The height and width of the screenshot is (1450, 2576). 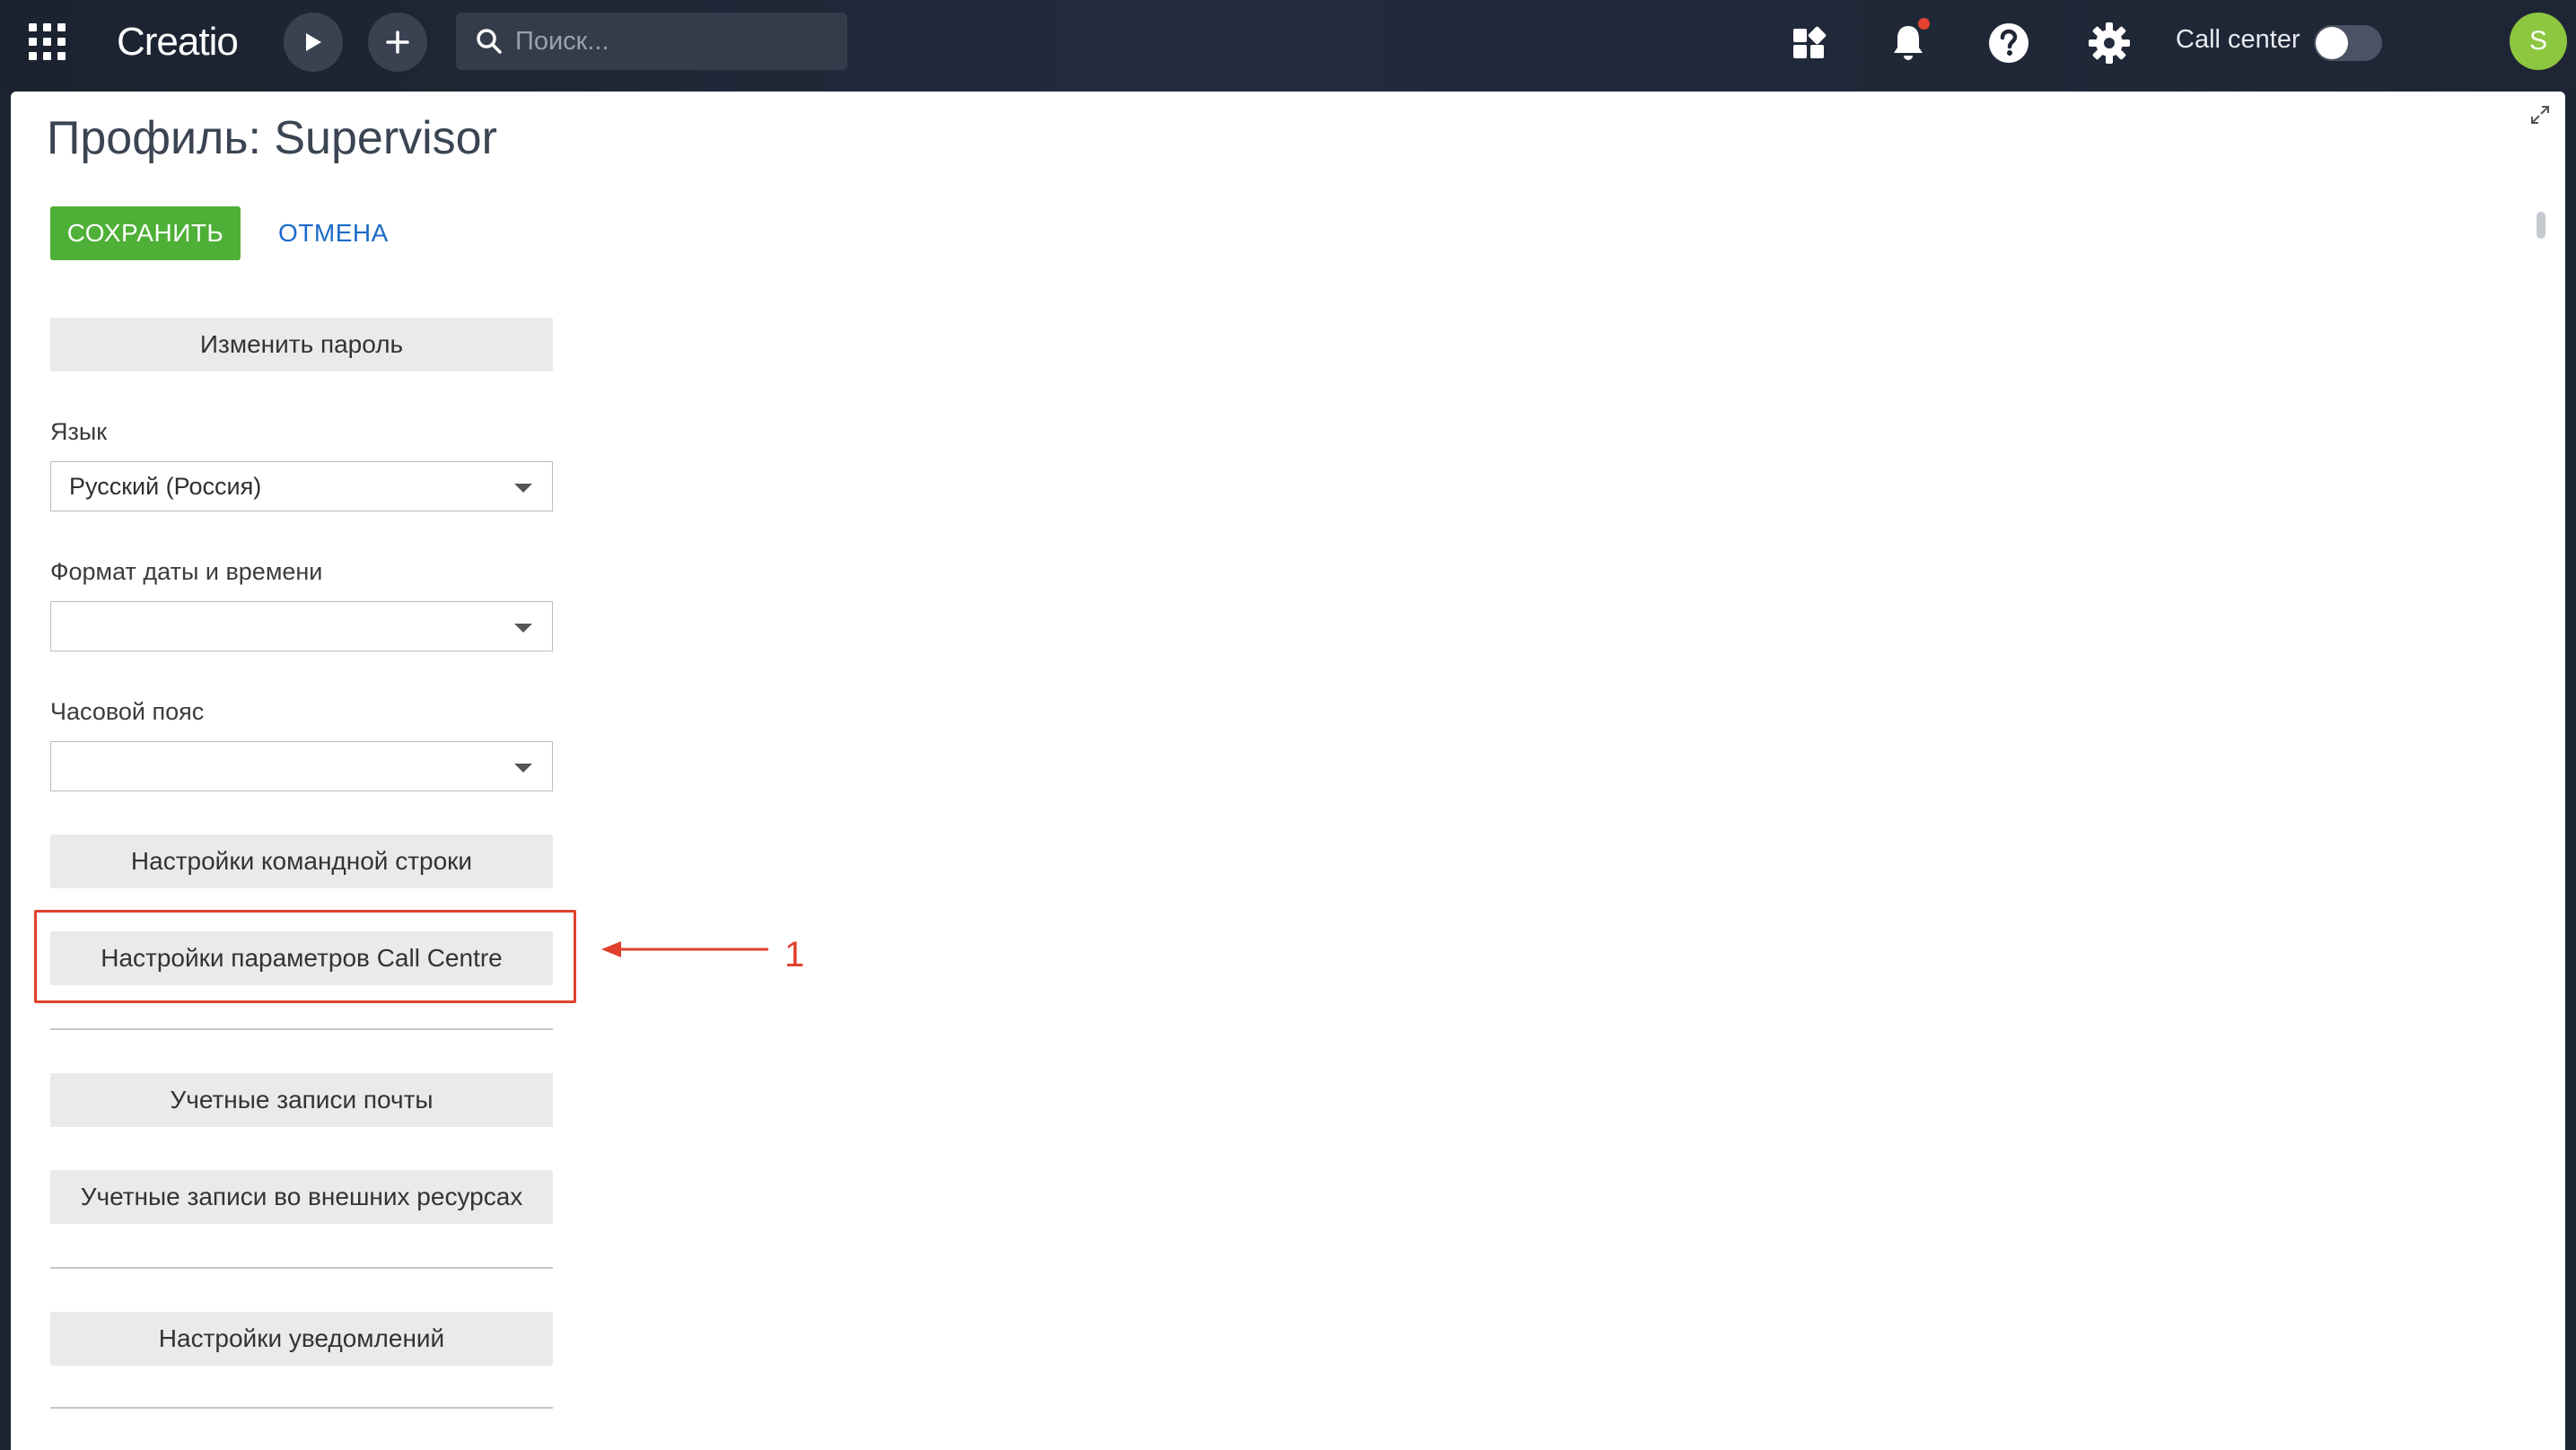 What do you see at coordinates (79, 431) in the screenshot?
I see `language-label: Язык` at bounding box center [79, 431].